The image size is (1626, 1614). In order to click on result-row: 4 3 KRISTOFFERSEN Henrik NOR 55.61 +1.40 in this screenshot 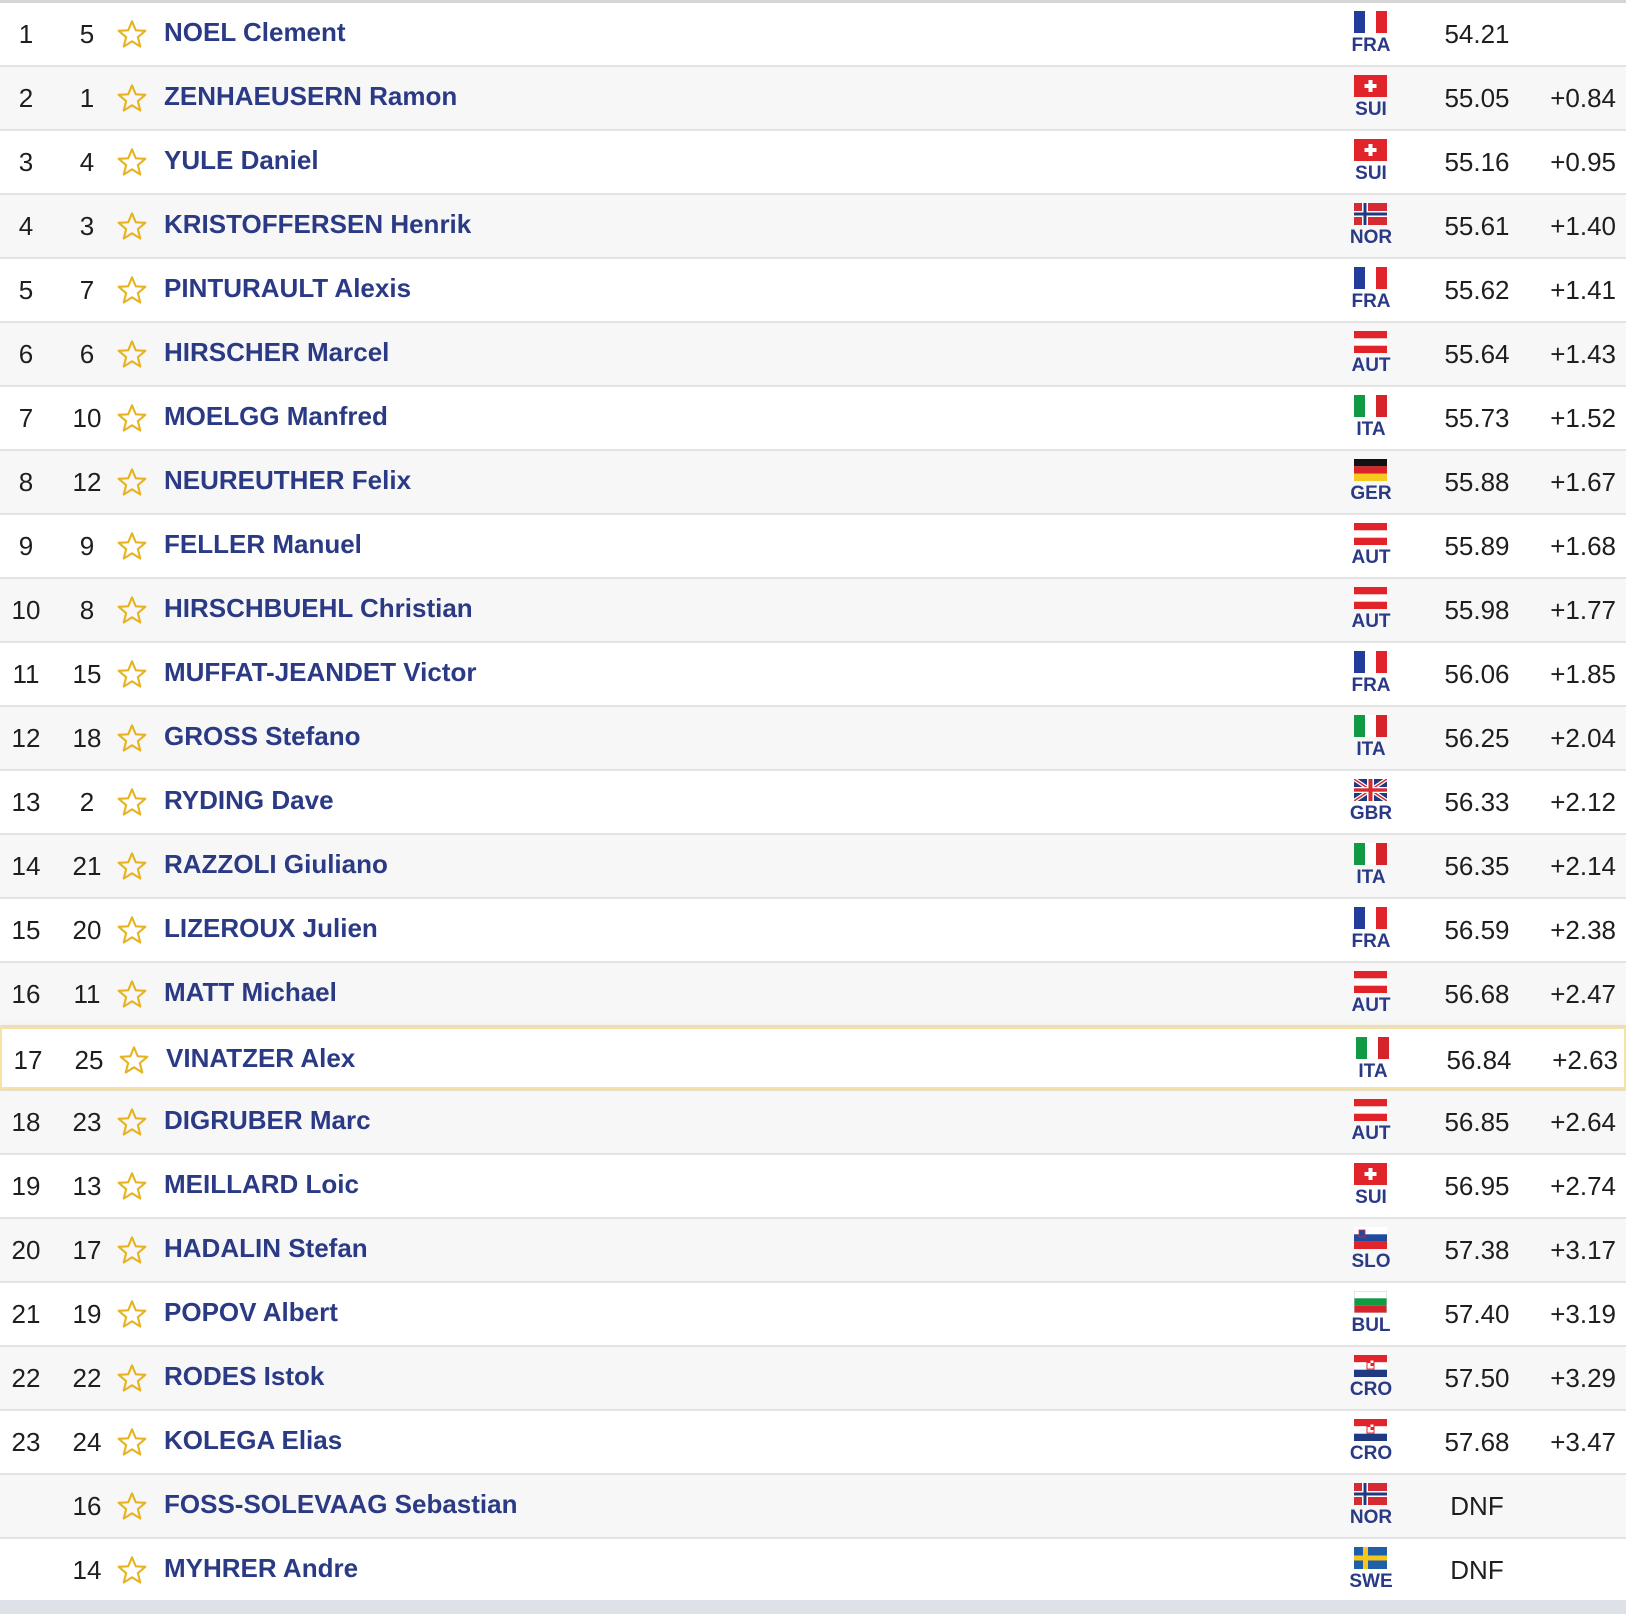, I will do `click(813, 226)`.